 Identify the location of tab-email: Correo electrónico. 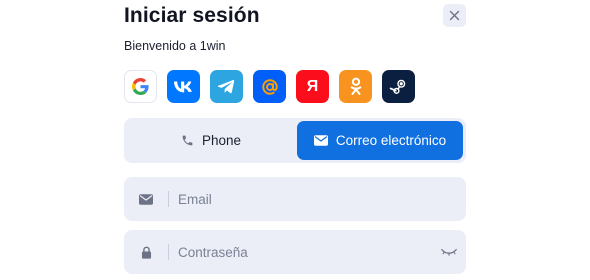
(380, 140).